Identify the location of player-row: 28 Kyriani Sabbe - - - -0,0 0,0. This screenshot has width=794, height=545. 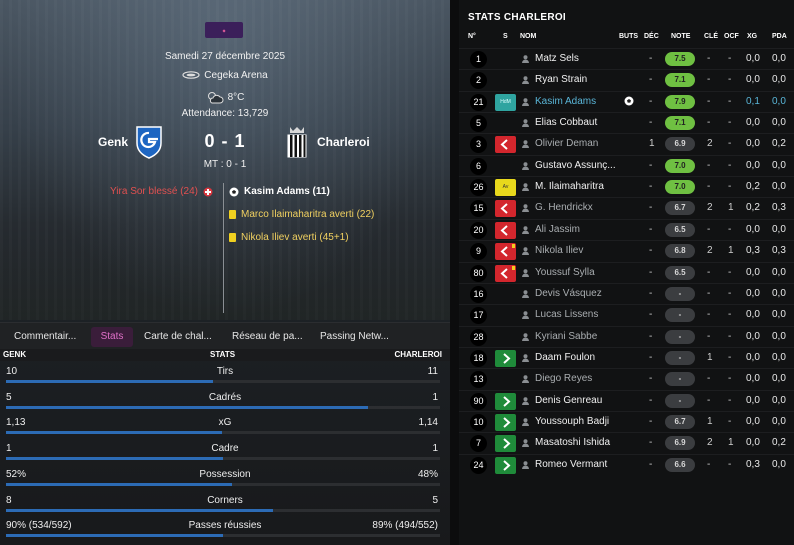
(626, 336).